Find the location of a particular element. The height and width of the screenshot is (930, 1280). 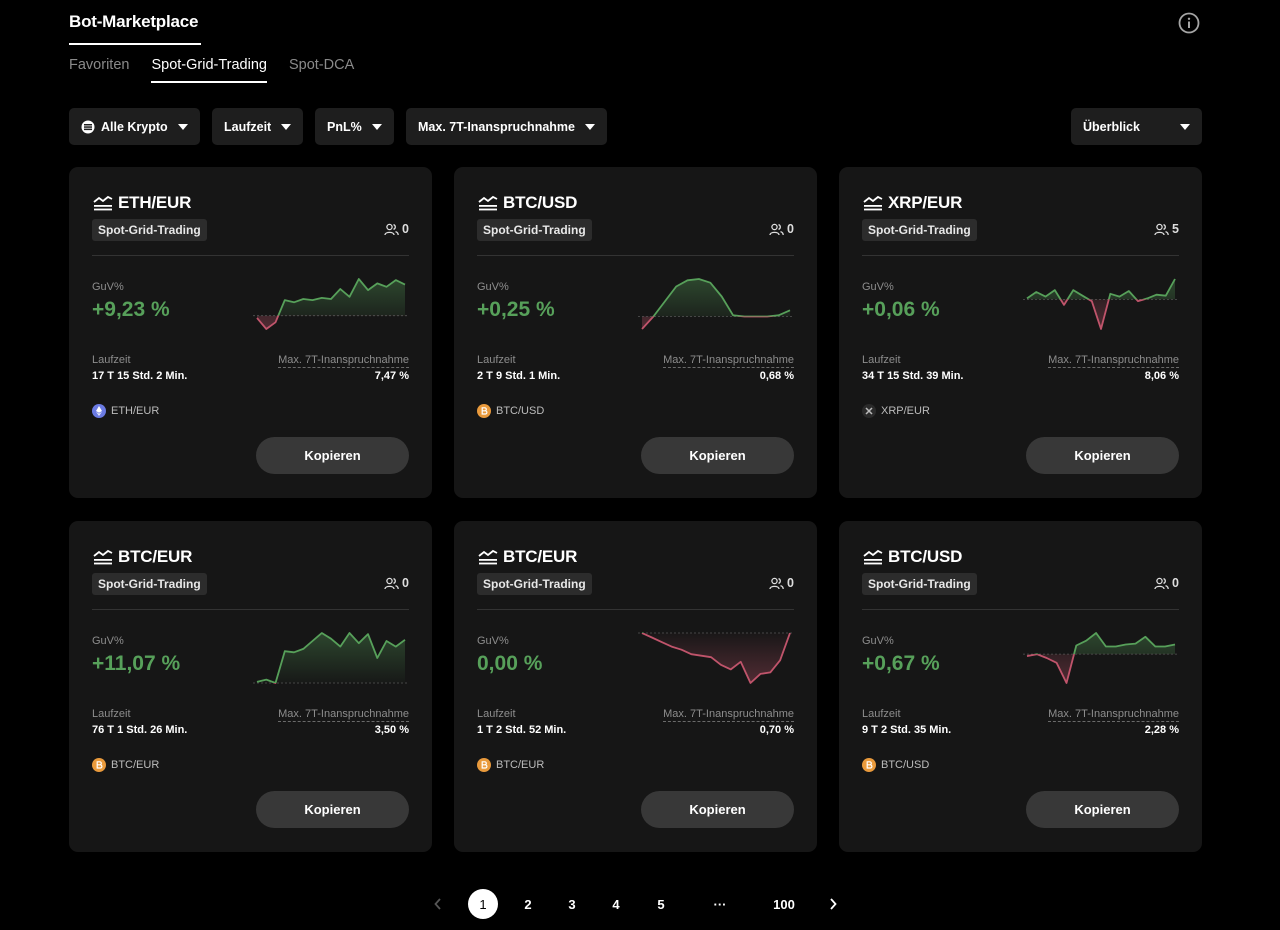

pair-name: ETH/EUR is located at coordinates (155, 202).